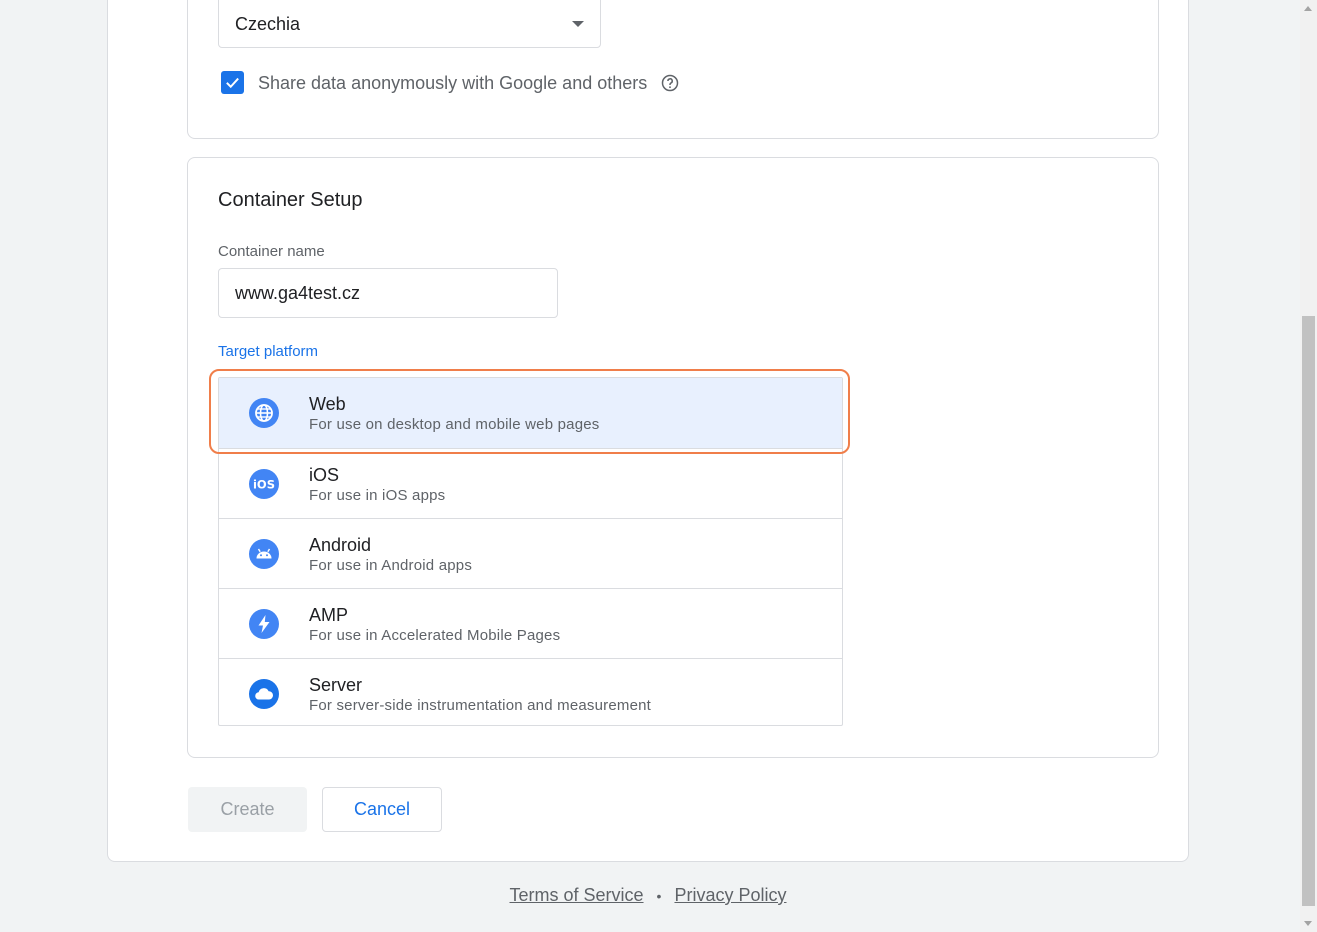 This screenshot has width=1317, height=932. I want to click on platform-name: iOS, so click(324, 475).